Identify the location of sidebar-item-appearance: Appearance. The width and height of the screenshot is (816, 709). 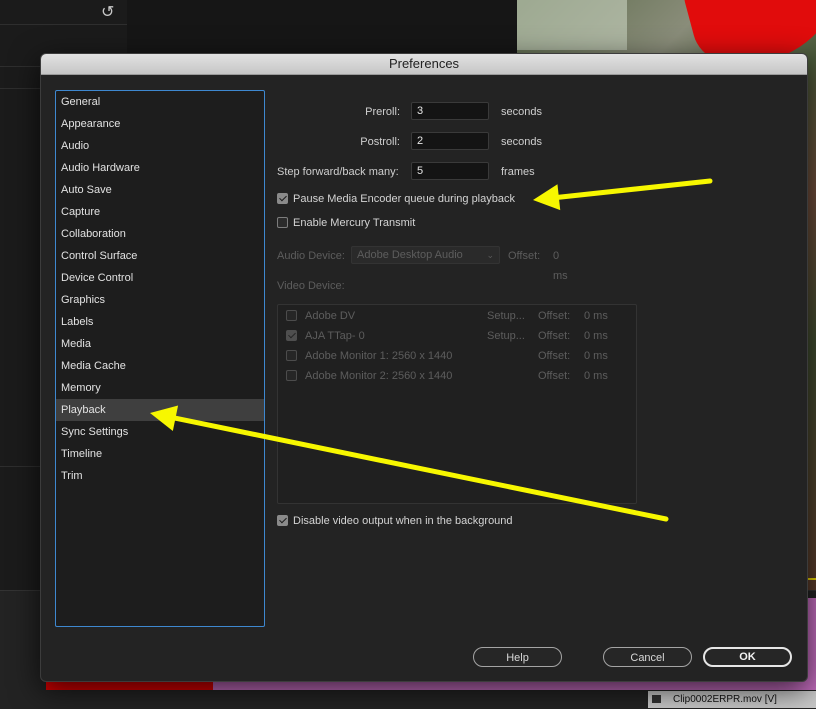
(160, 124).